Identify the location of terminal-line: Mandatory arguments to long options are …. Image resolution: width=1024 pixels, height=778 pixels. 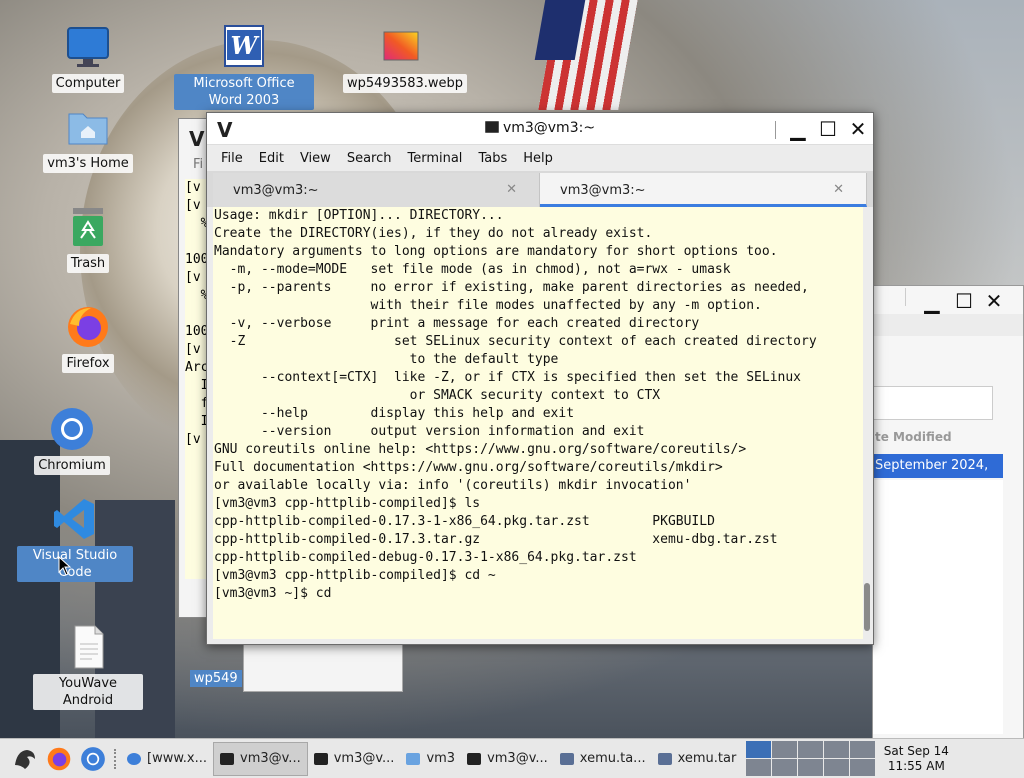
(496, 251).